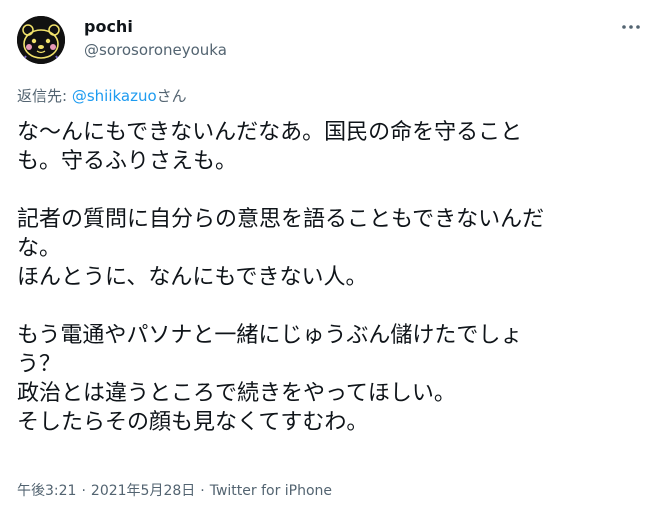 Image resolution: width=652 pixels, height=511 pixels. I want to click on tweet-metadata: 午後3:21 · 2021年5月28日 · Twitter for iPhone, so click(174, 491).